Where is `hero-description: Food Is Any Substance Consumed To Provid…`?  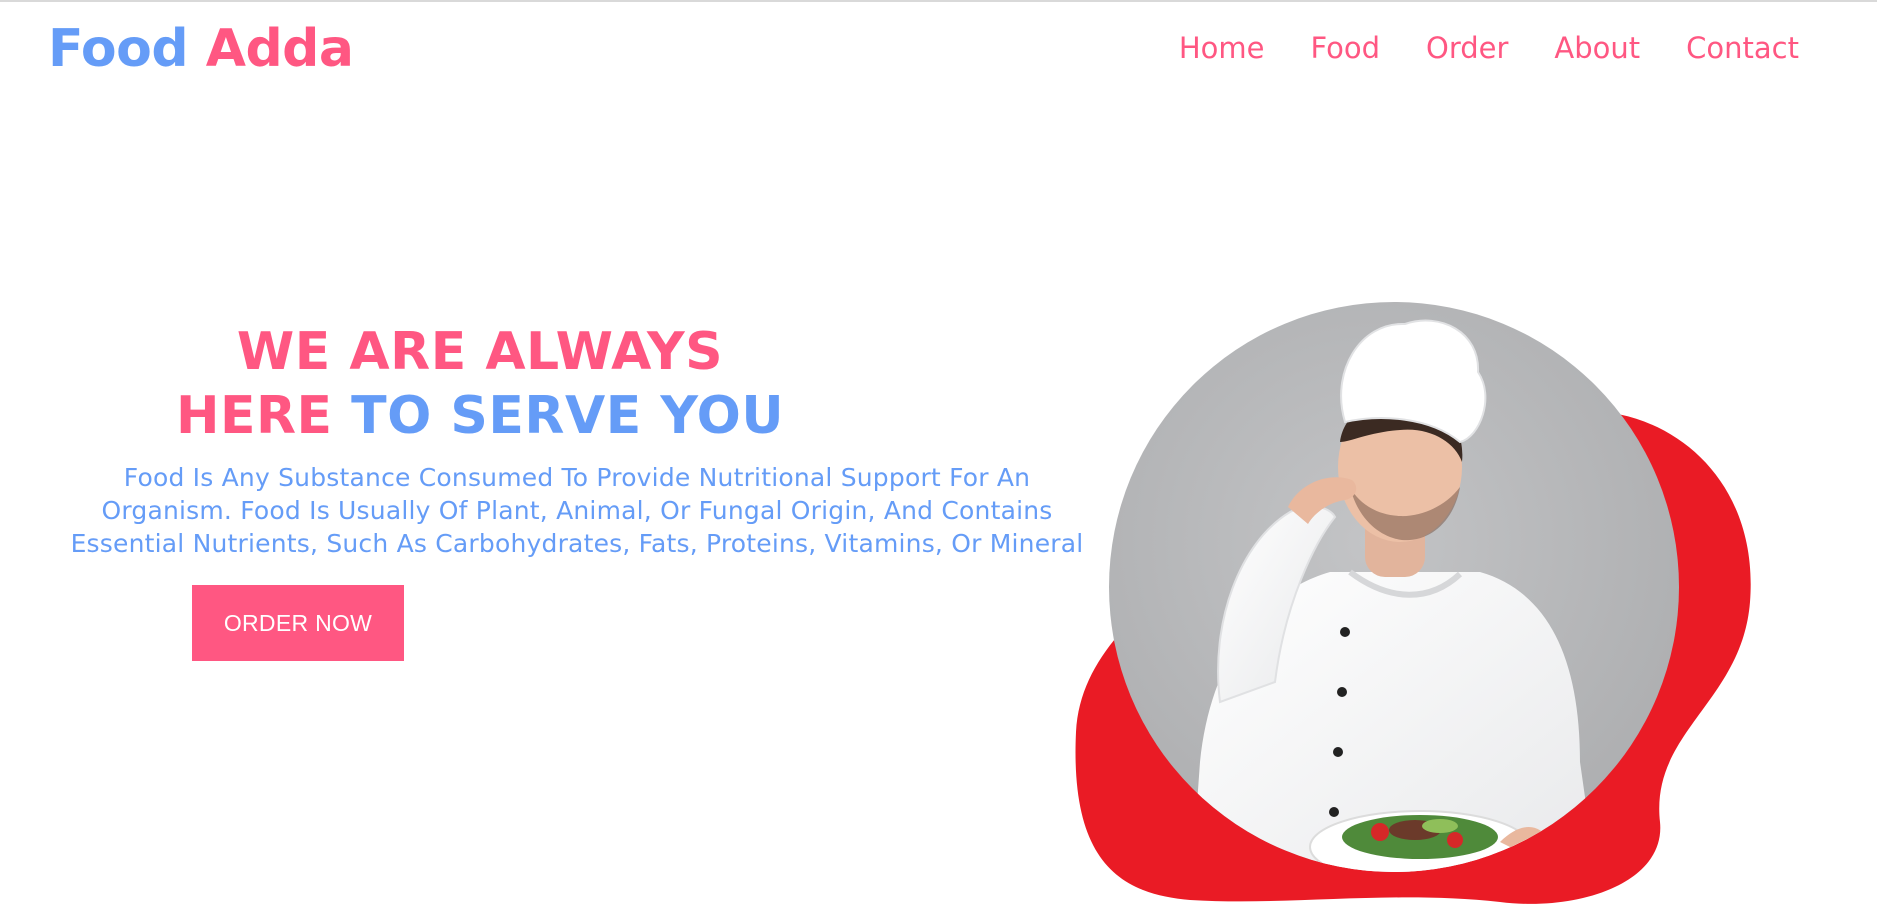
hero-description: Food Is Any Substance Consumed To Provid… is located at coordinates (577, 510).